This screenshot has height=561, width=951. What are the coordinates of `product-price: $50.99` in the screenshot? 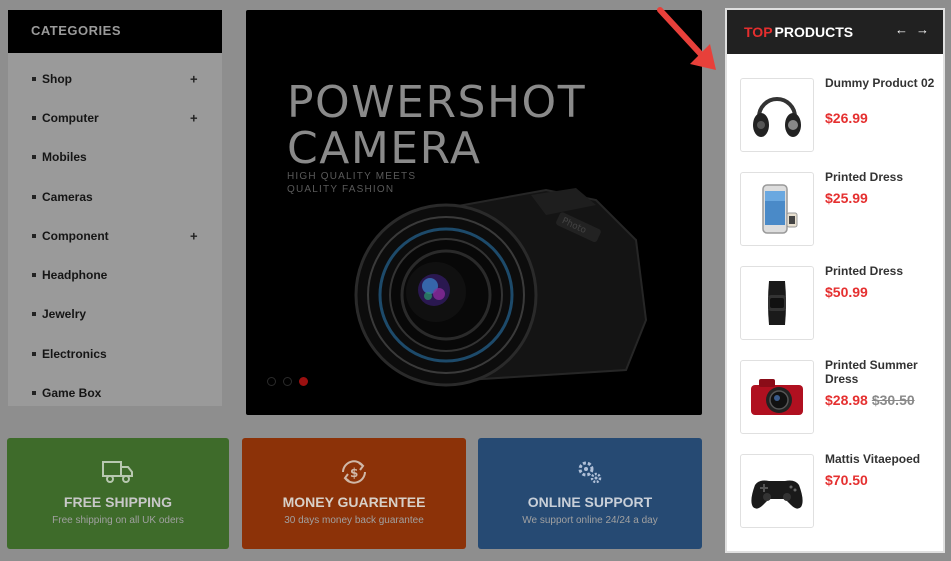 It's located at (846, 292).